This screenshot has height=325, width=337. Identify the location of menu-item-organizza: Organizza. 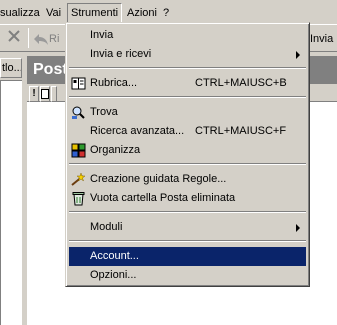
(187, 150).